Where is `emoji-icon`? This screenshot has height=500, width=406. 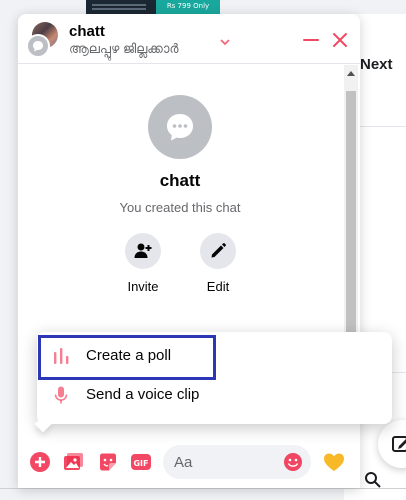
emoji-icon is located at coordinates (293, 464).